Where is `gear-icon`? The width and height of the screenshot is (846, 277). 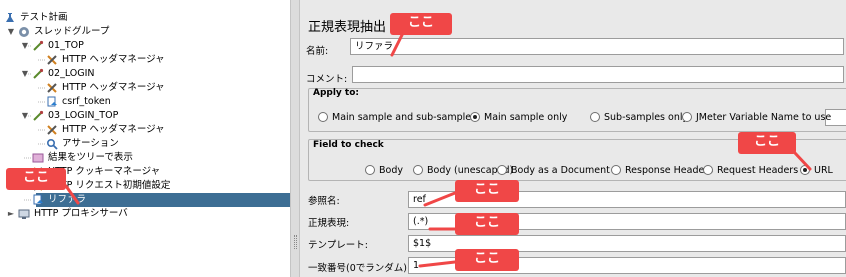
gear-icon is located at coordinates (24, 32).